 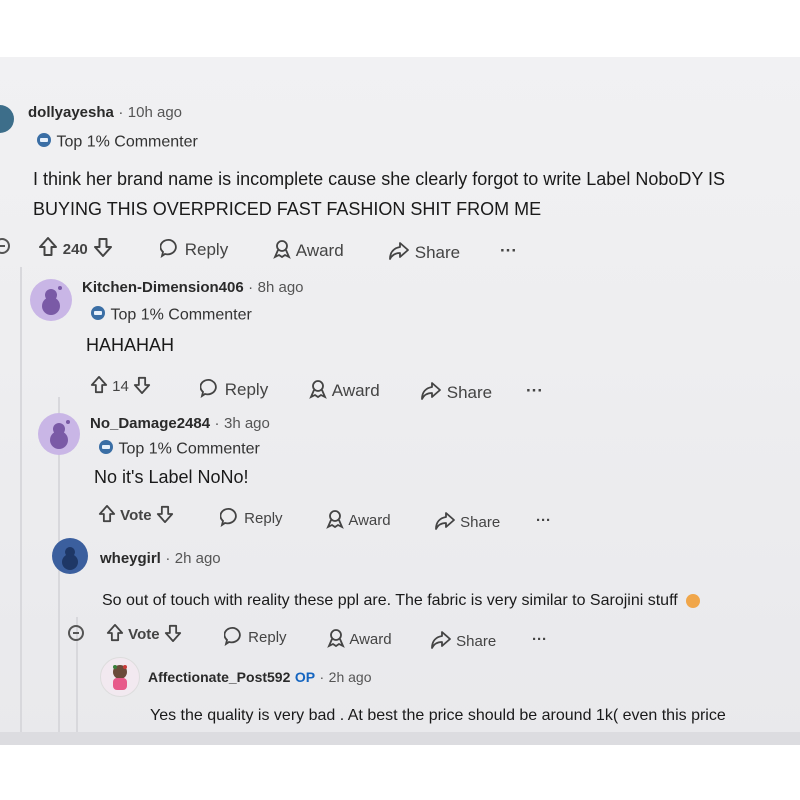 What do you see at coordinates (130, 558) in the screenshot?
I see `username: wheygirl` at bounding box center [130, 558].